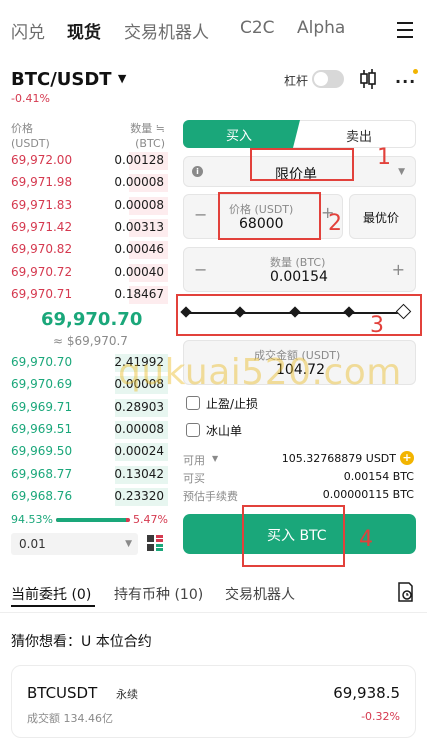 This screenshot has width=427, height=750. Describe the element at coordinates (338, 458) in the screenshot. I see `available-value: 105.32768879 USDT` at that location.